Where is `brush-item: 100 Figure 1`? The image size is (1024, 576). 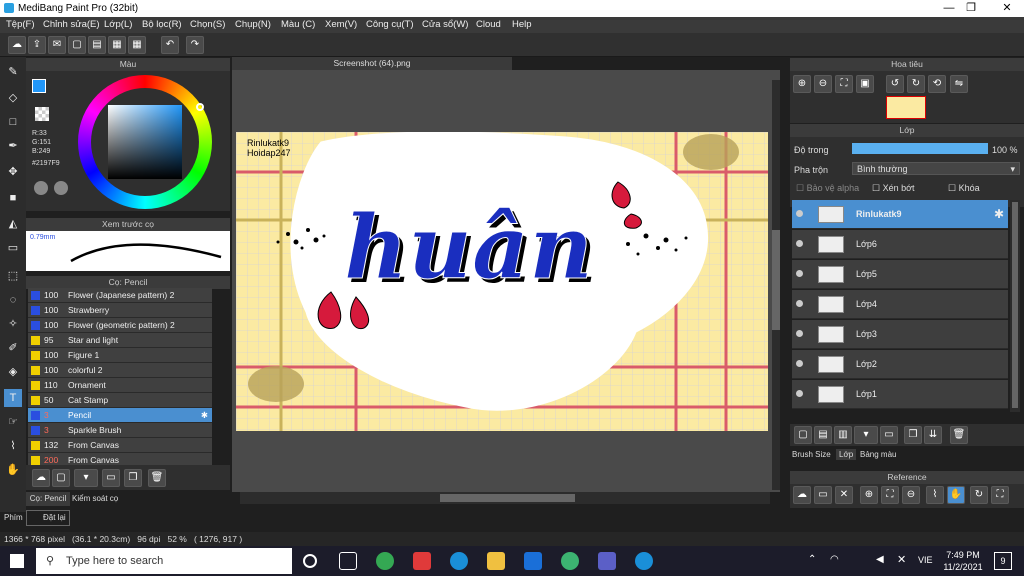
brush-item: 100 Figure 1 is located at coordinates (120, 355).